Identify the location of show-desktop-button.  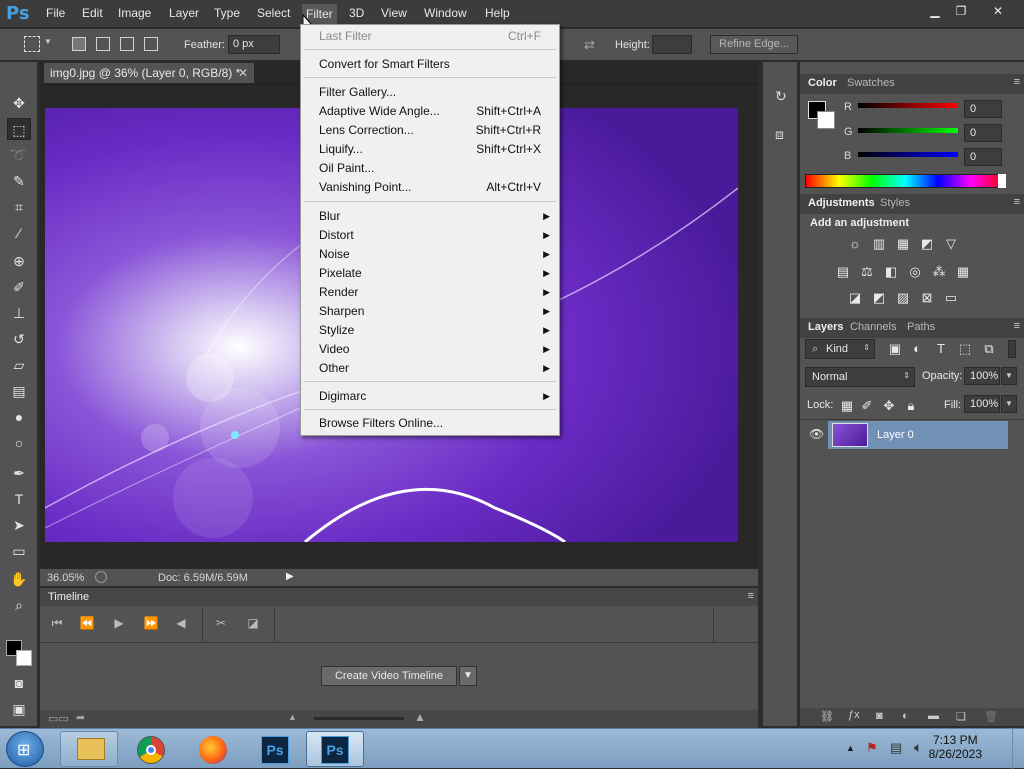
(1018, 749).